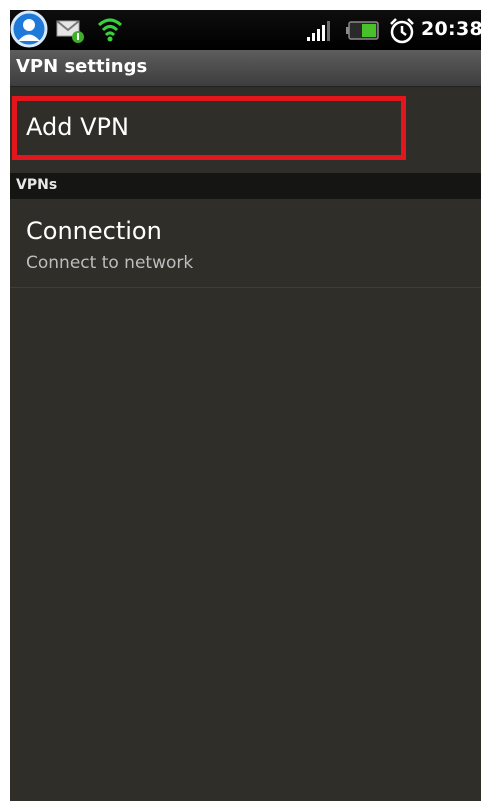  Describe the element at coordinates (29, 31) in the screenshot. I see `avatar-icon` at that location.